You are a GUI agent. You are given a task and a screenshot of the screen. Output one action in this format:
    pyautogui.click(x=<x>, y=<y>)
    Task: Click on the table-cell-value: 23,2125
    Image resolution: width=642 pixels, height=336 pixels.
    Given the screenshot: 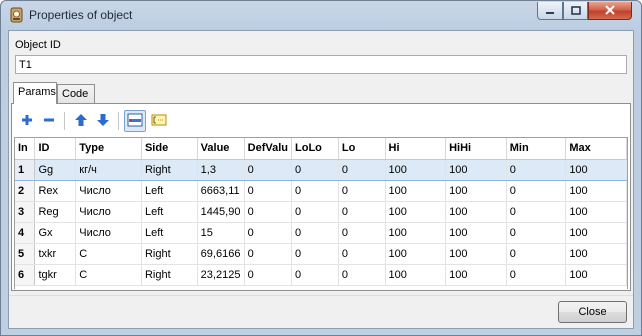 What is the action you would take?
    pyautogui.click(x=221, y=275)
    